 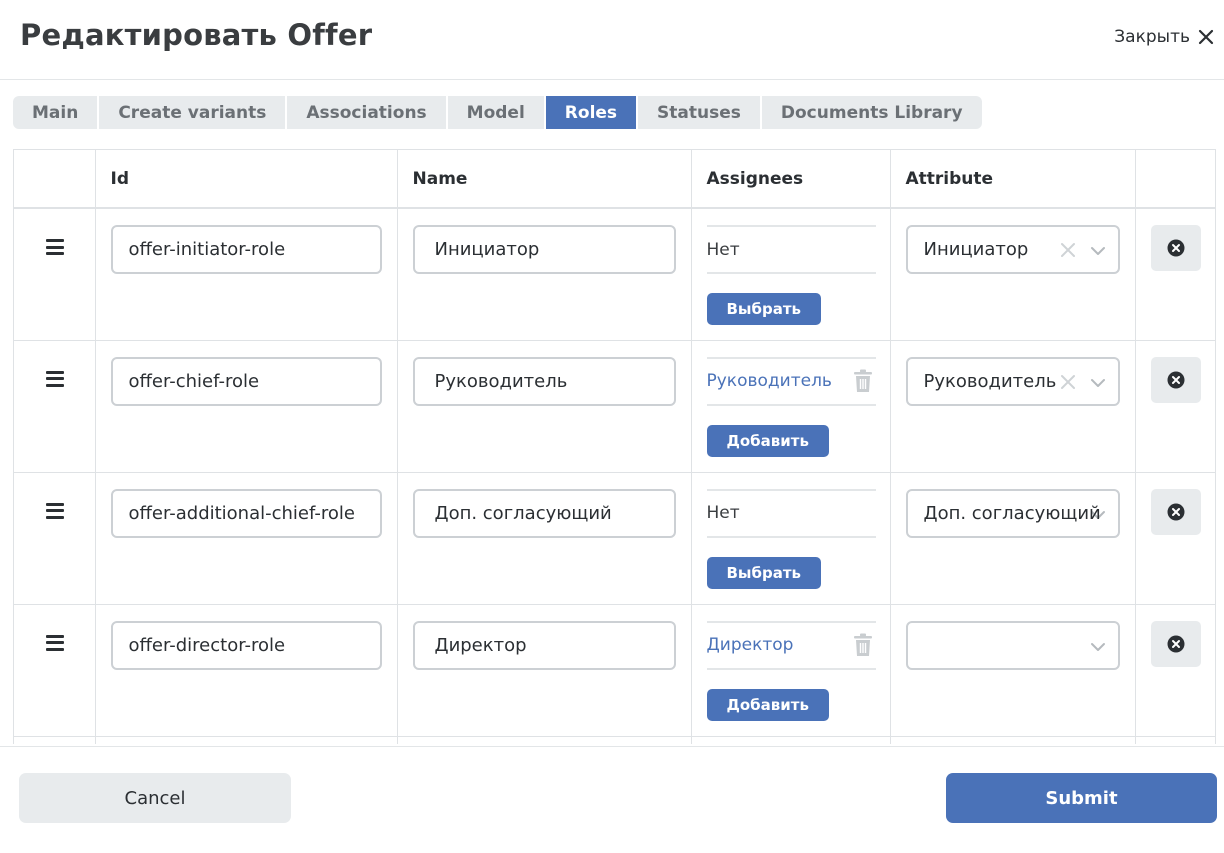 I want to click on modal-footer: Cancel Submit, so click(x=612, y=799).